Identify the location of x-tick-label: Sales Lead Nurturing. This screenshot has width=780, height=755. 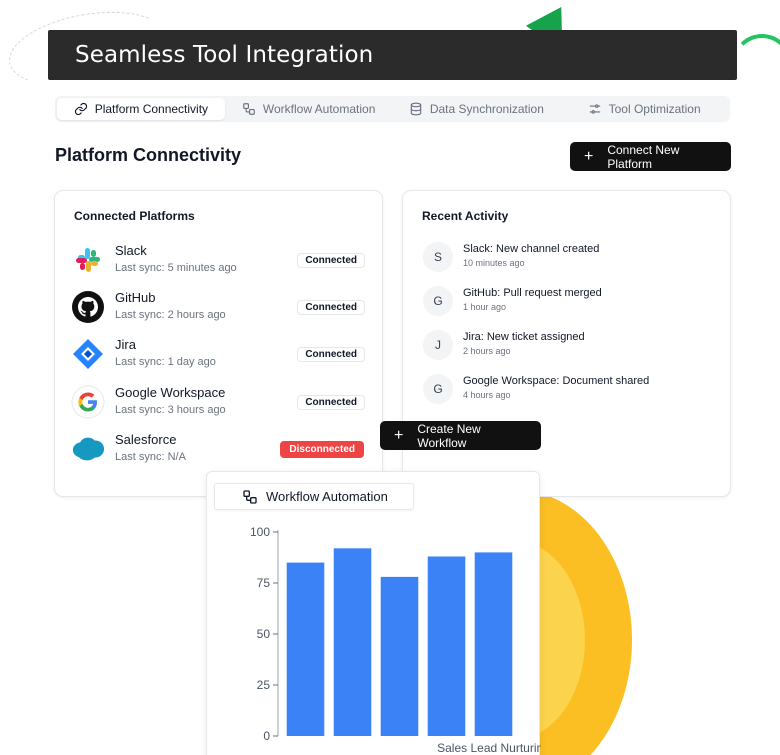
(489, 748).